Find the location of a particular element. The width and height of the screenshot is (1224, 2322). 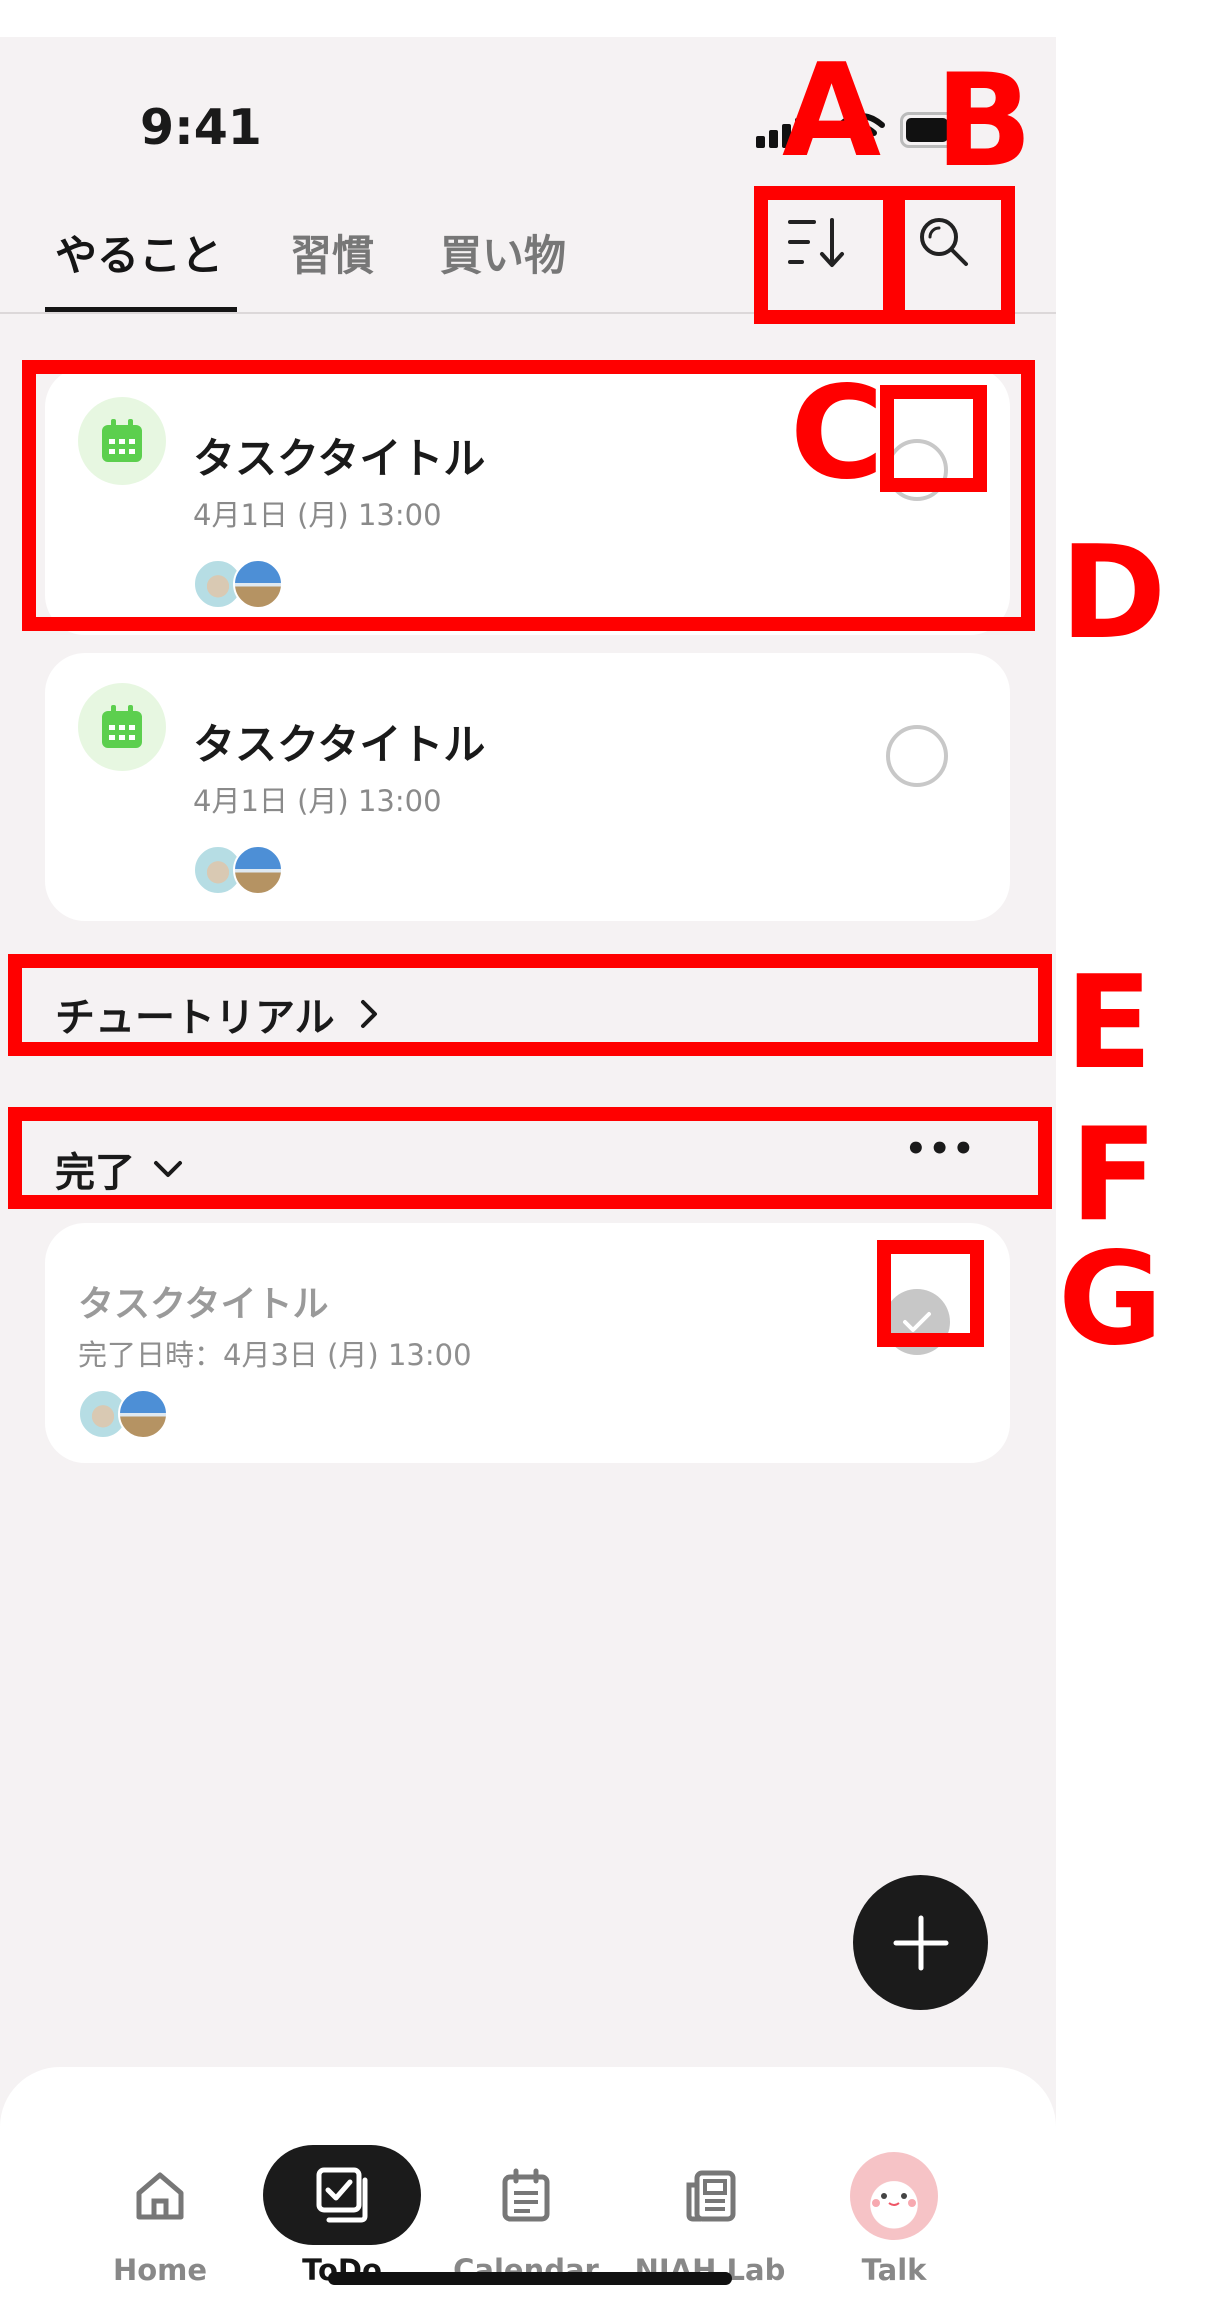

annotation-label-a: A is located at coordinates (832, 111).